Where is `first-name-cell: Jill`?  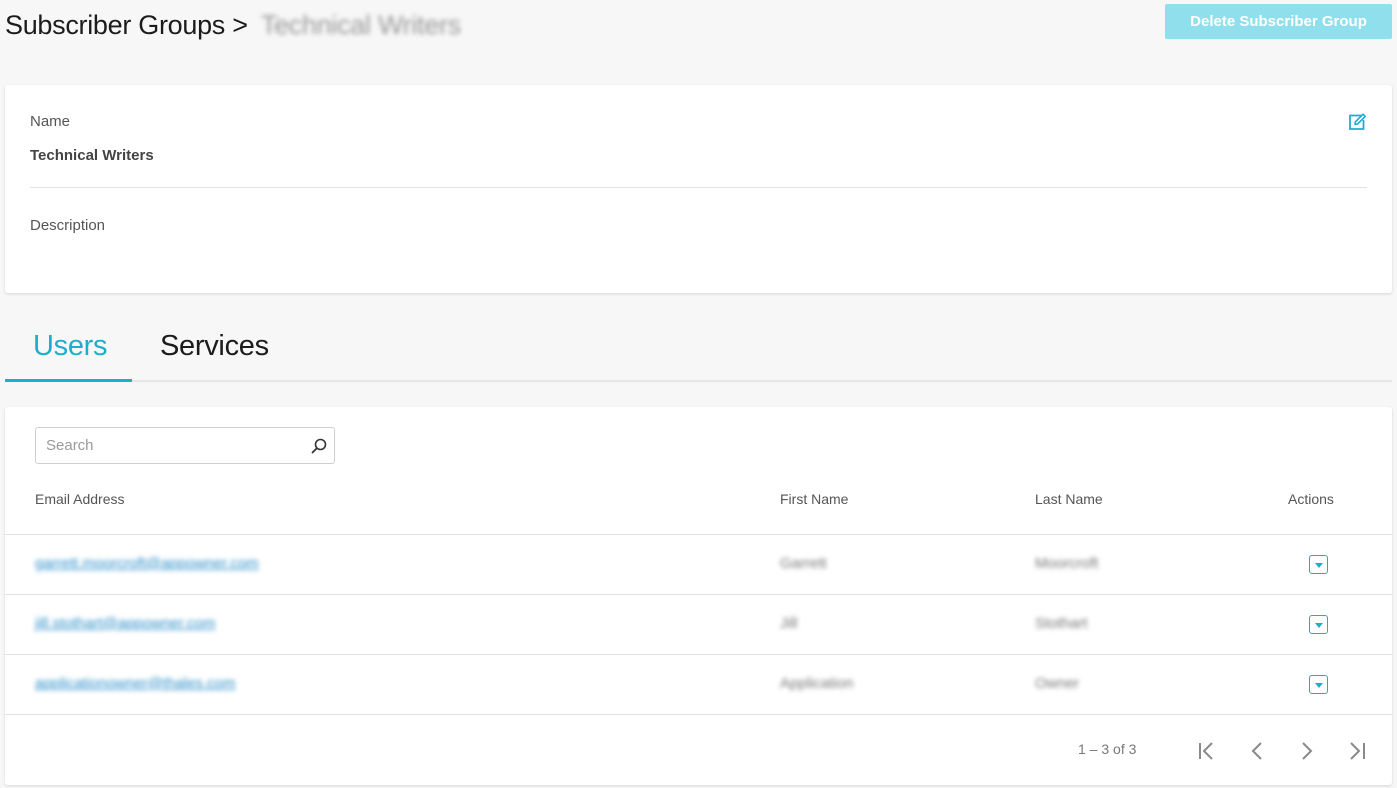 first-name-cell: Jill is located at coordinates (789, 623).